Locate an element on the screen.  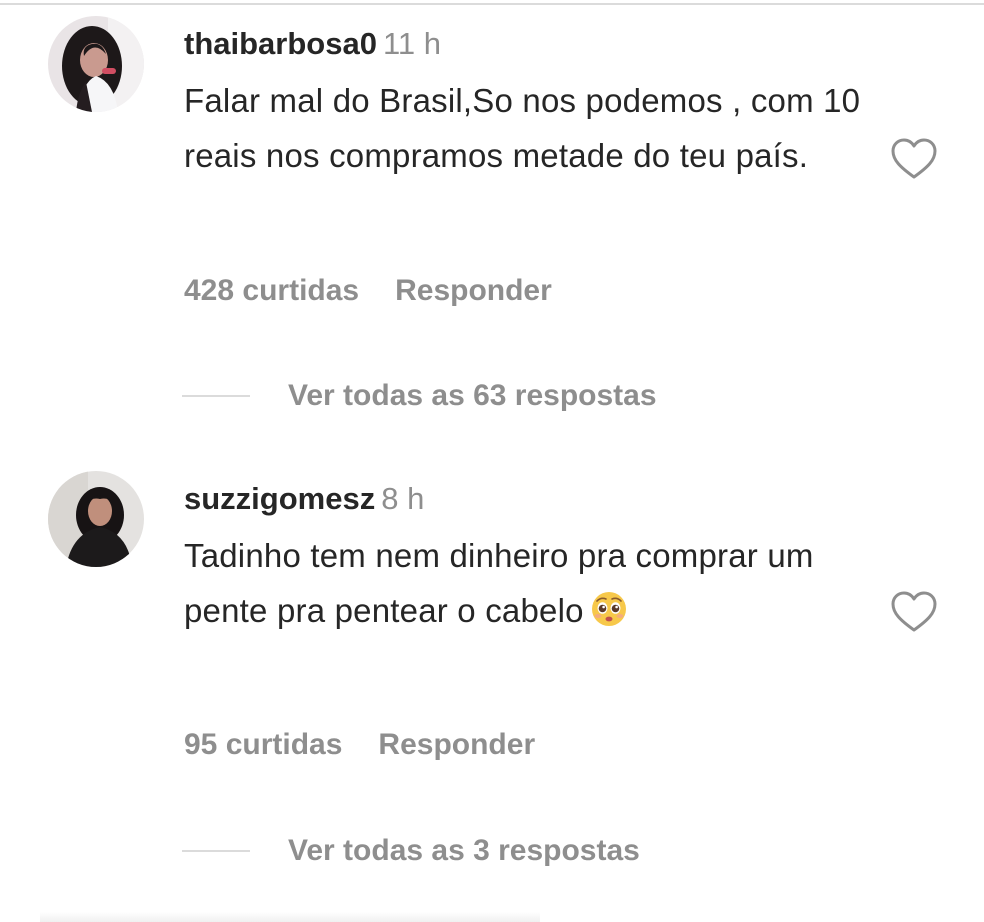
pleading-face-emoji is located at coordinates (609, 616).